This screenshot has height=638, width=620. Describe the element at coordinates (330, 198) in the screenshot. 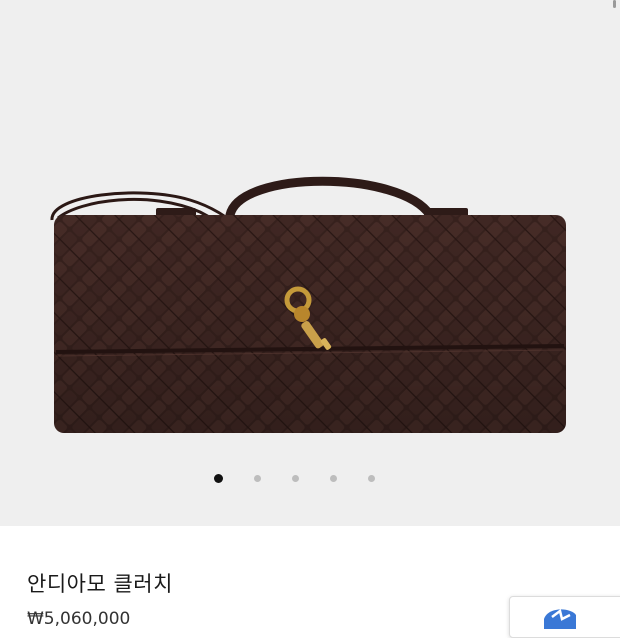

I see `bag-handle` at that location.